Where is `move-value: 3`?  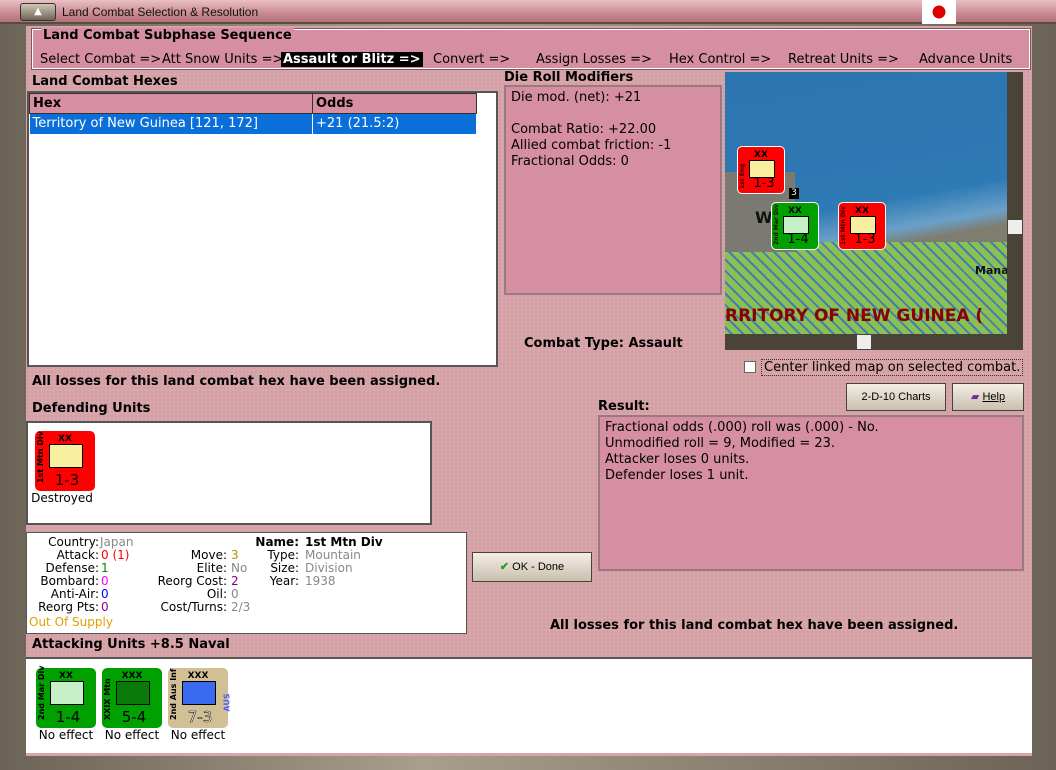 move-value: 3 is located at coordinates (235, 555).